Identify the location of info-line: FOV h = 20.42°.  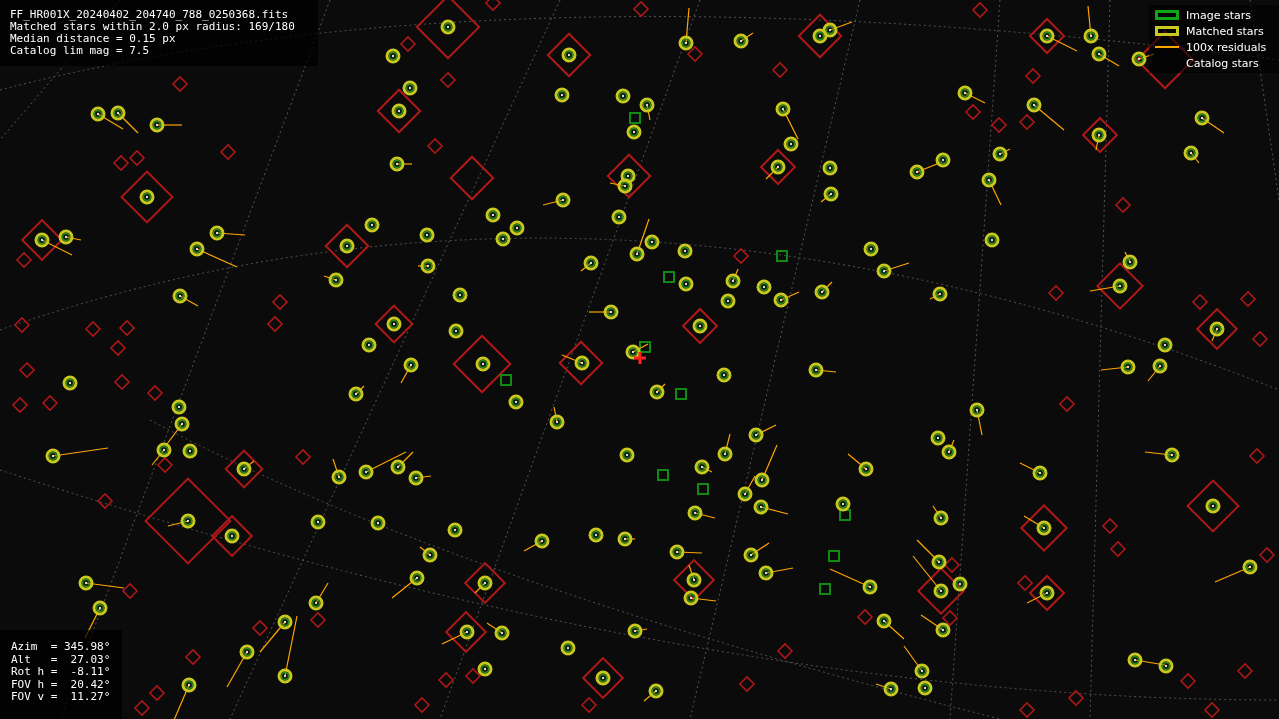
(61, 684).